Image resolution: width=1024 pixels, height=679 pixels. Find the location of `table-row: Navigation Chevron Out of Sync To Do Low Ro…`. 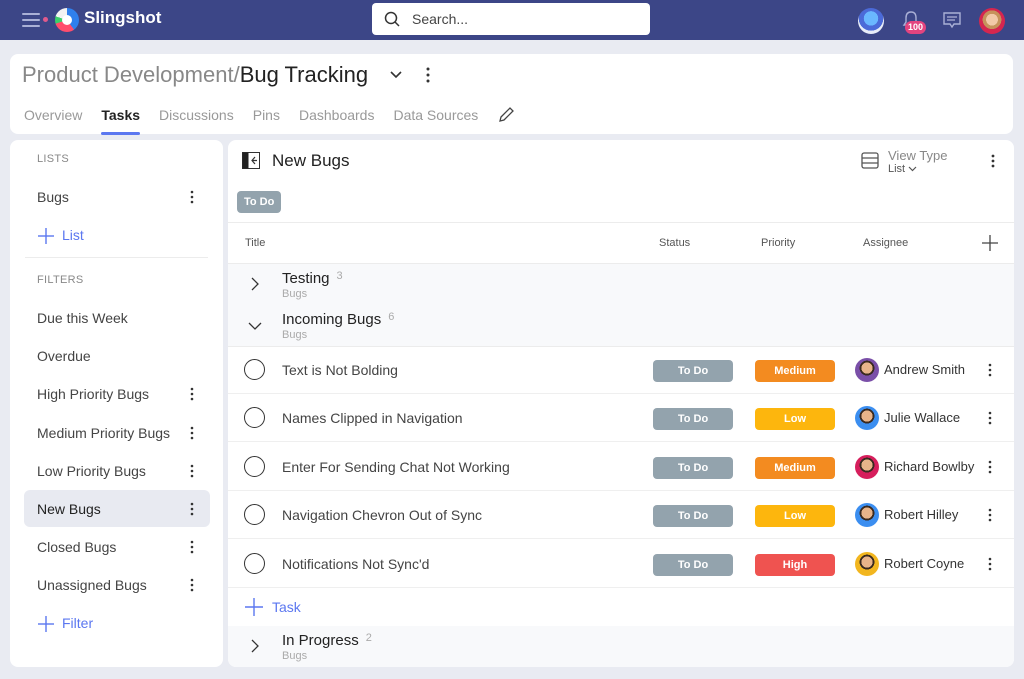

table-row: Navigation Chevron Out of Sync To Do Low Ro… is located at coordinates (621, 515).